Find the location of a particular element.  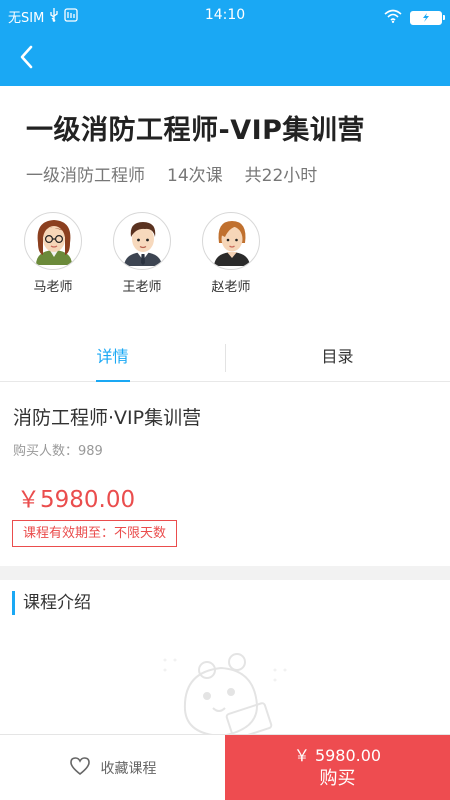

tab-divider is located at coordinates (225, 358).